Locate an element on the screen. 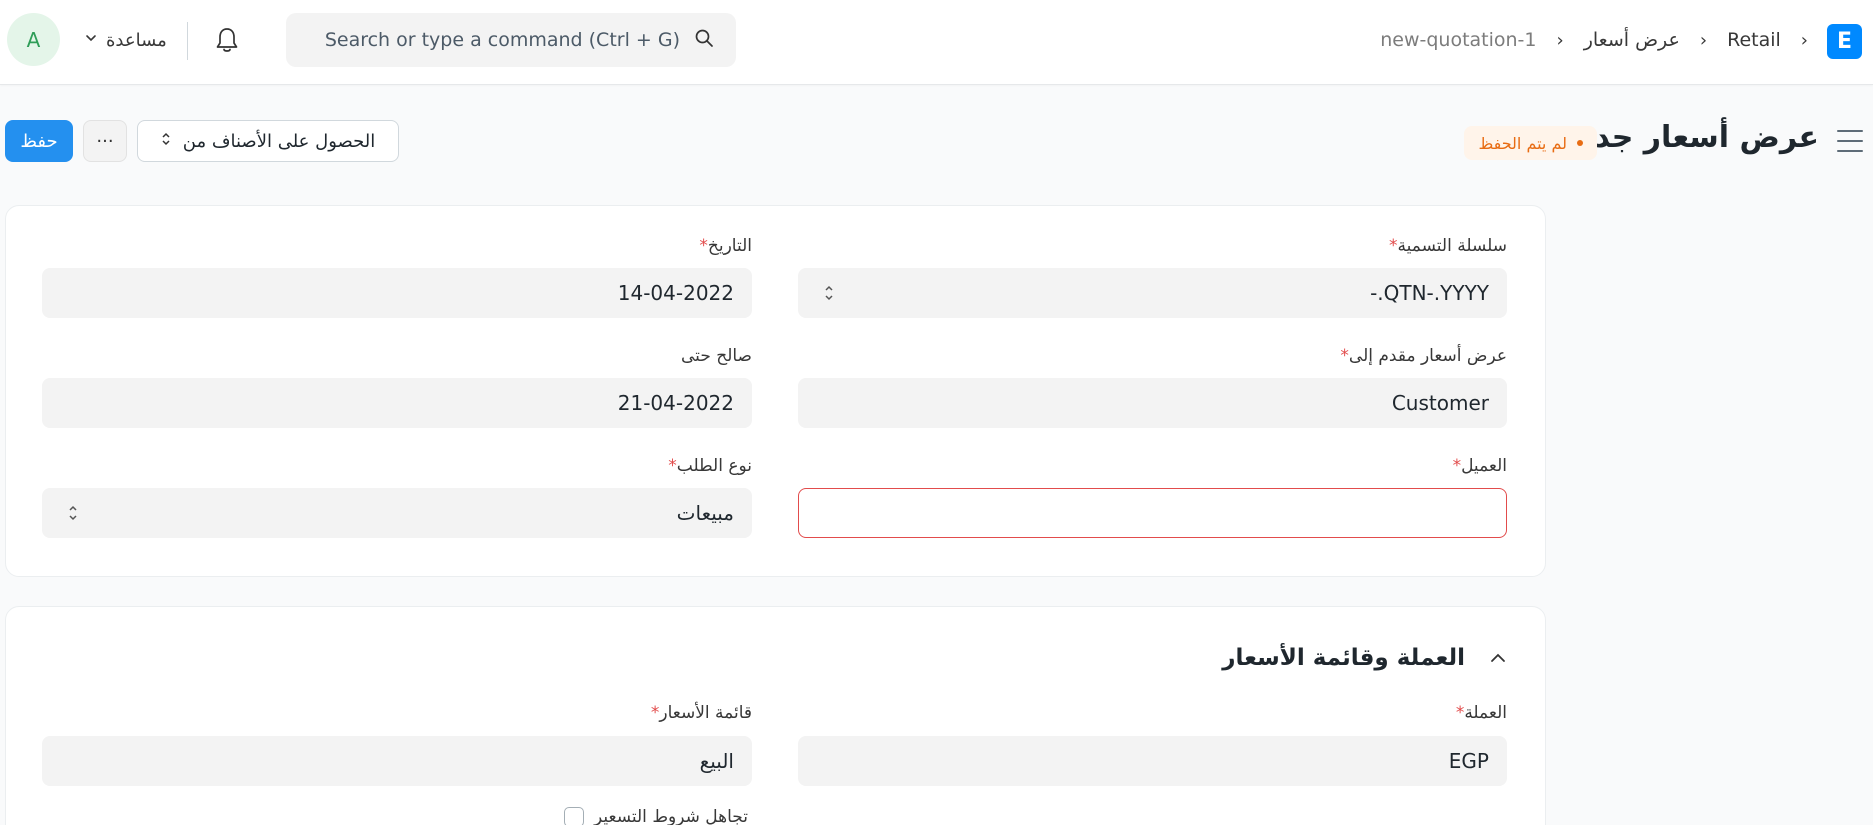 This screenshot has width=1873, height=825. breadcrumb-quotation: عرض أسعار is located at coordinates (1632, 40).